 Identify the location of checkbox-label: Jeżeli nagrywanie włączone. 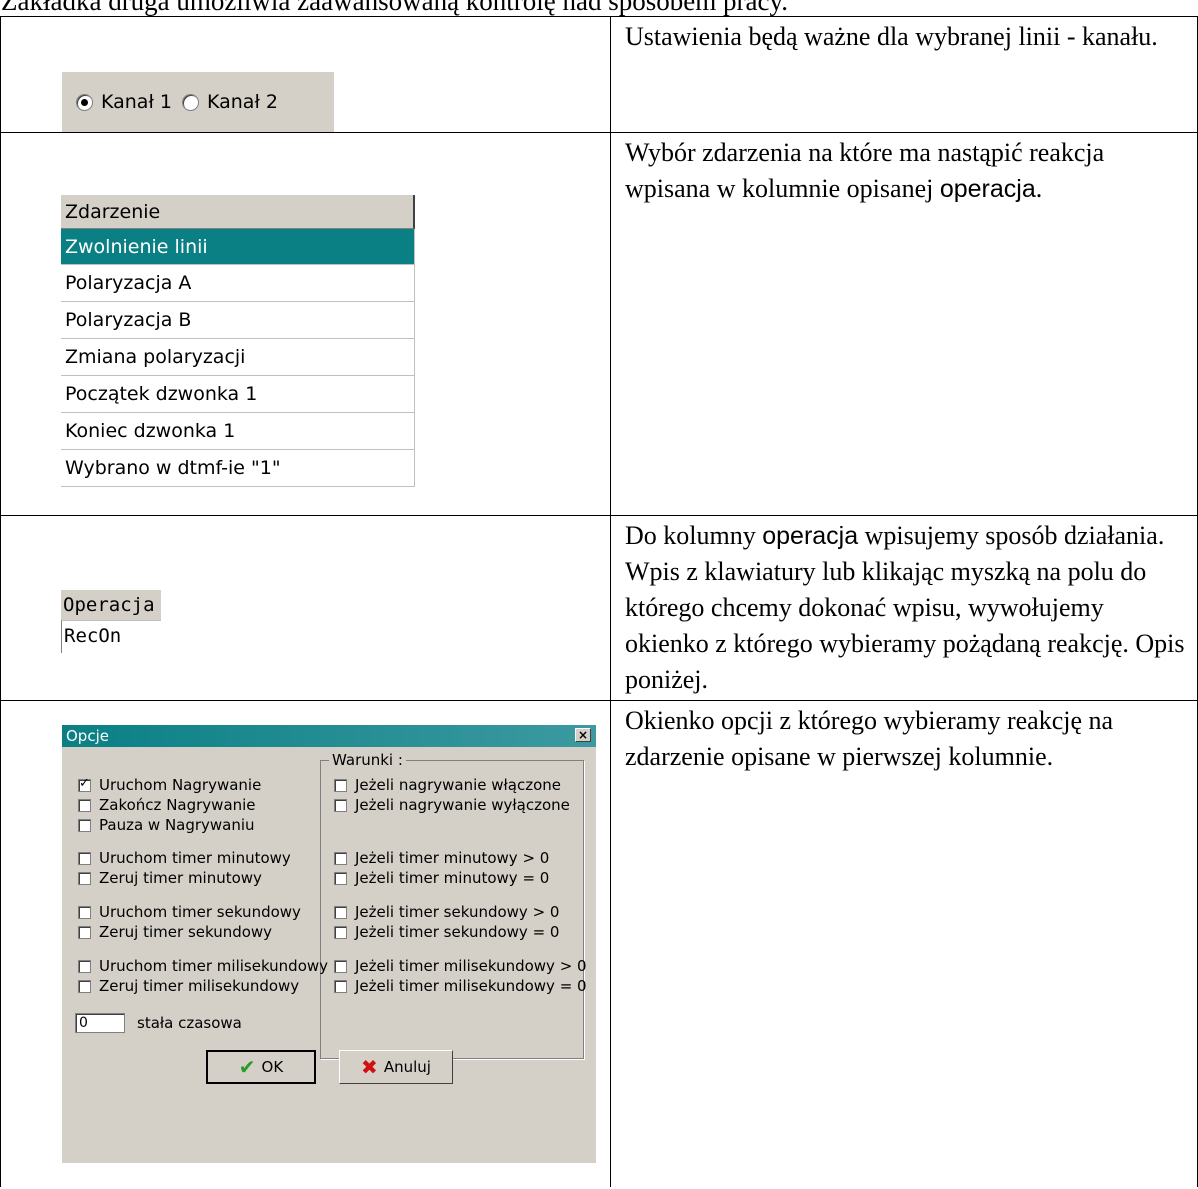
(458, 785).